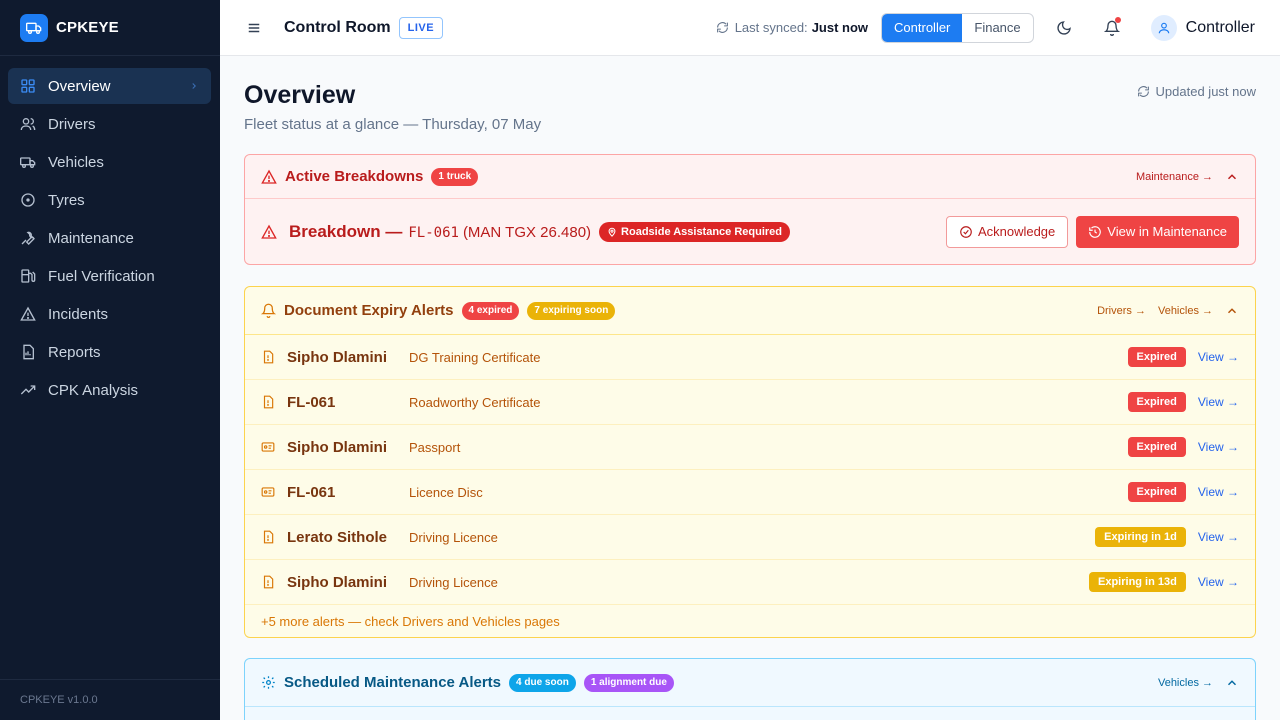 The image size is (1280, 720). I want to click on updated-status: Updated just now, so click(1196, 91).